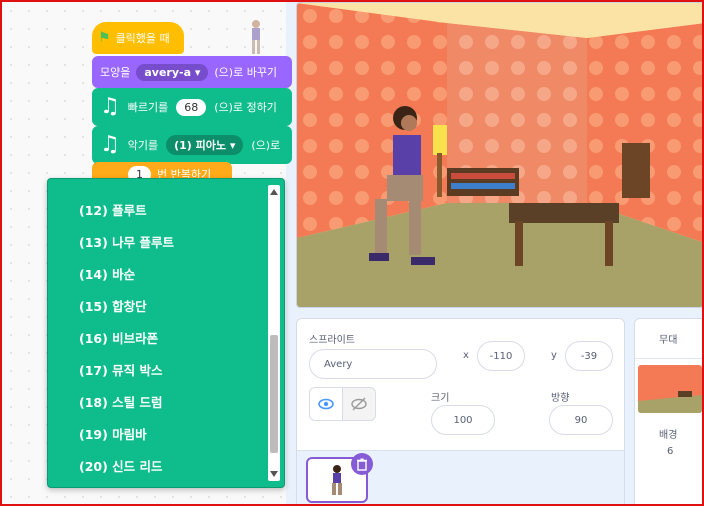 The image size is (704, 506). What do you see at coordinates (581, 420) in the screenshot?
I see `direction-input: 90` at bounding box center [581, 420].